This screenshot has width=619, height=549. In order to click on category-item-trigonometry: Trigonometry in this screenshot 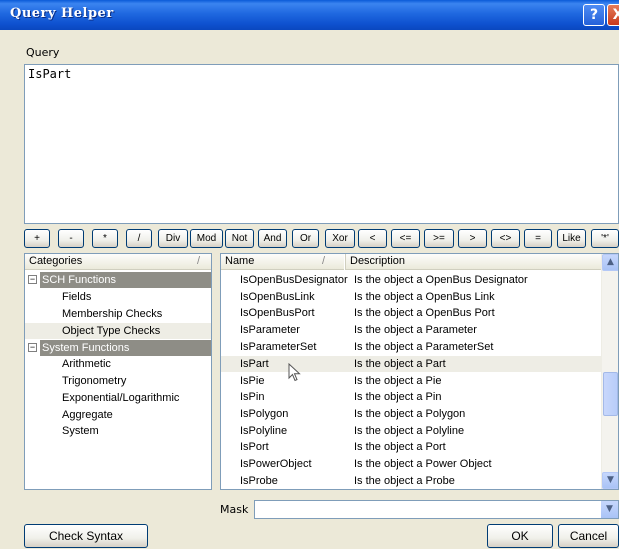, I will do `click(94, 381)`.